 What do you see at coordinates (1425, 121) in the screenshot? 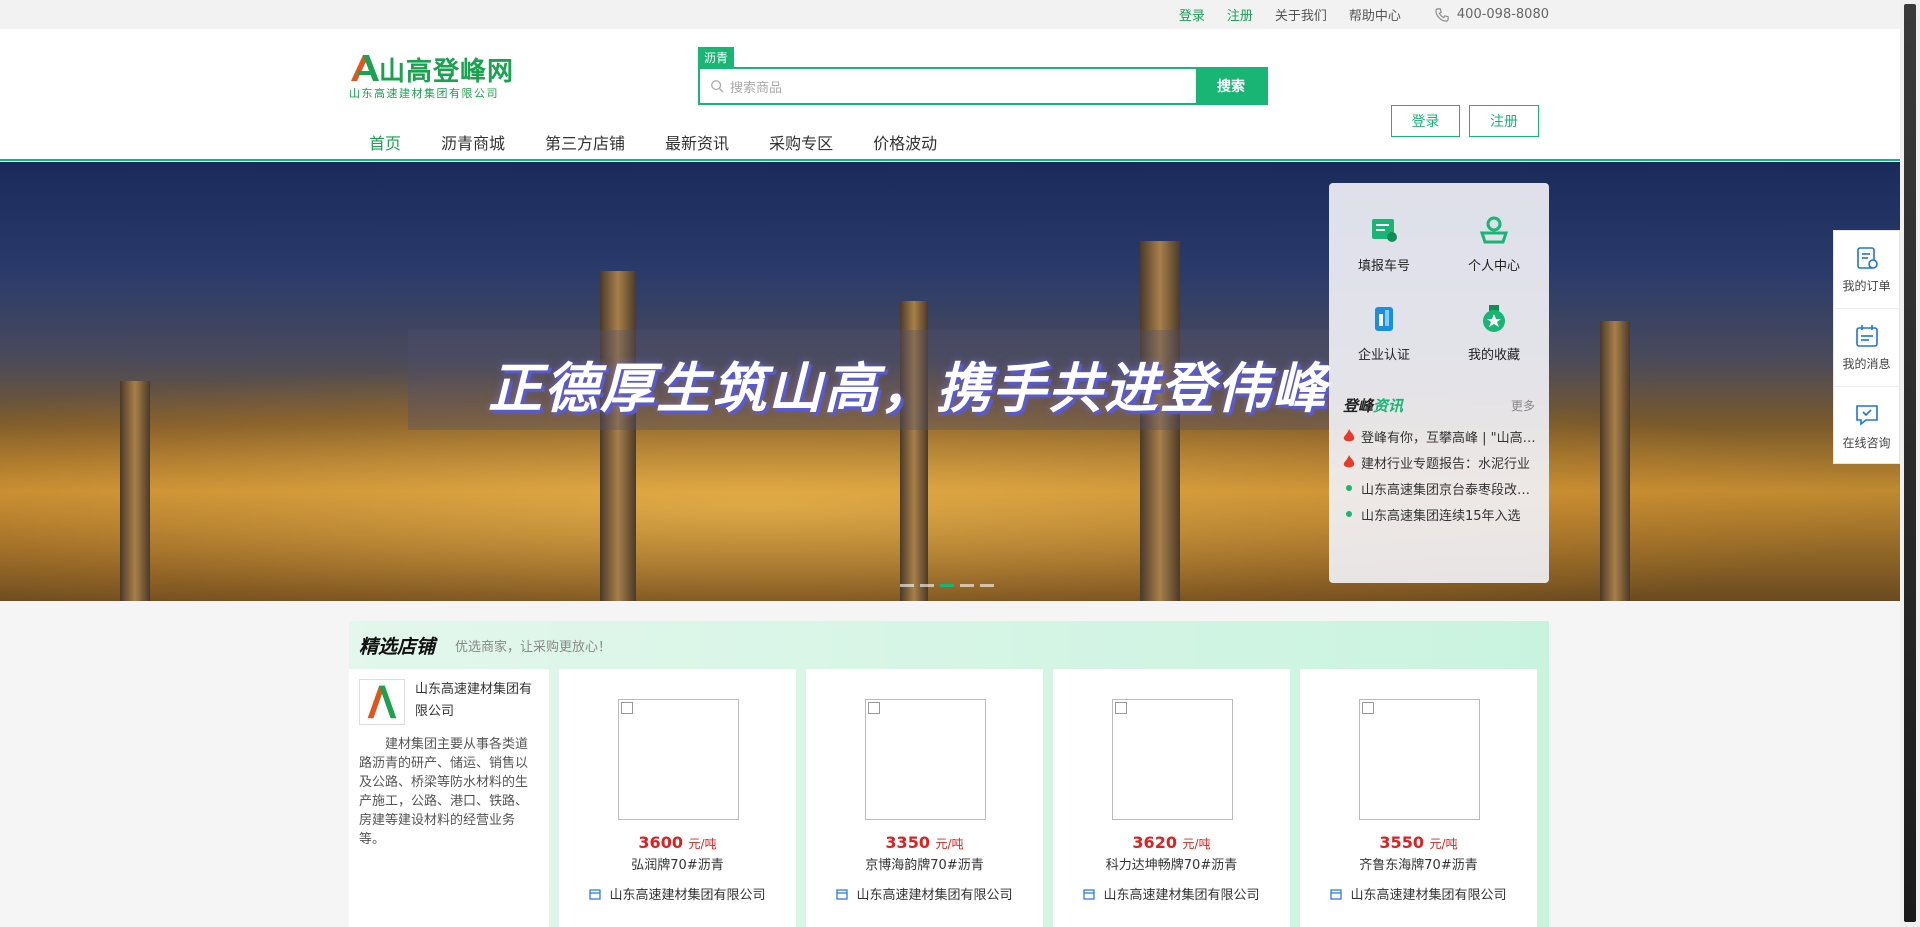
I see `login-button: 登录` at bounding box center [1425, 121].